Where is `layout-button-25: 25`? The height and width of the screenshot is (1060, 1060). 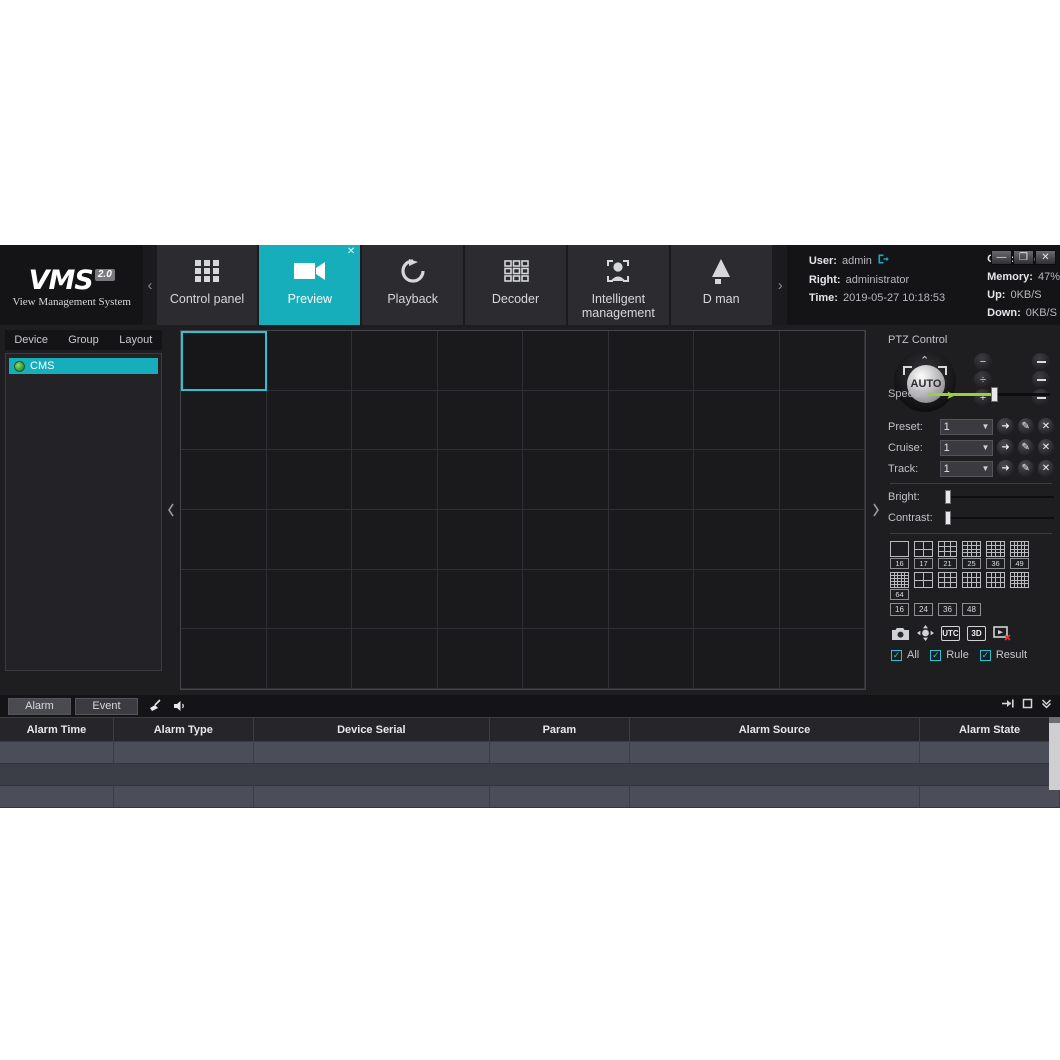
layout-button-25: 25 is located at coordinates (972, 555).